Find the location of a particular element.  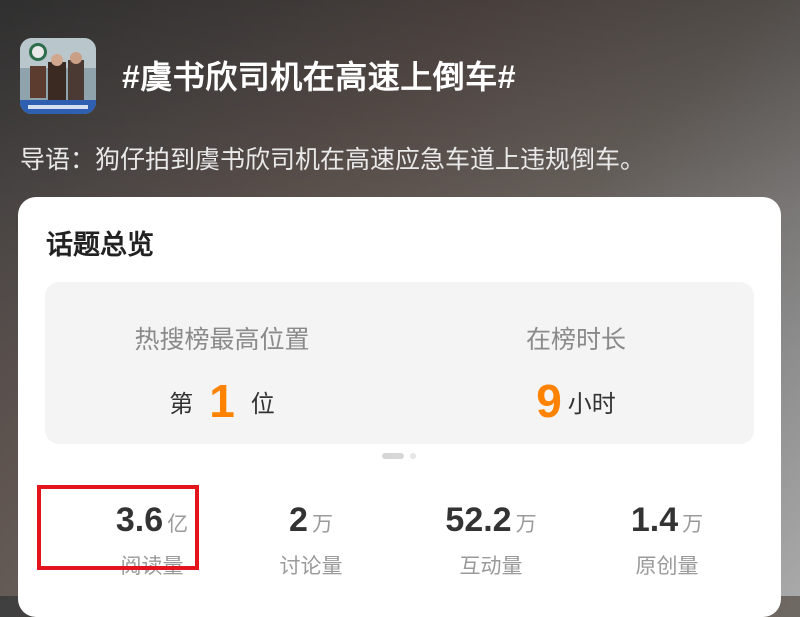

overview-title: 话题总览 is located at coordinates (100, 245).